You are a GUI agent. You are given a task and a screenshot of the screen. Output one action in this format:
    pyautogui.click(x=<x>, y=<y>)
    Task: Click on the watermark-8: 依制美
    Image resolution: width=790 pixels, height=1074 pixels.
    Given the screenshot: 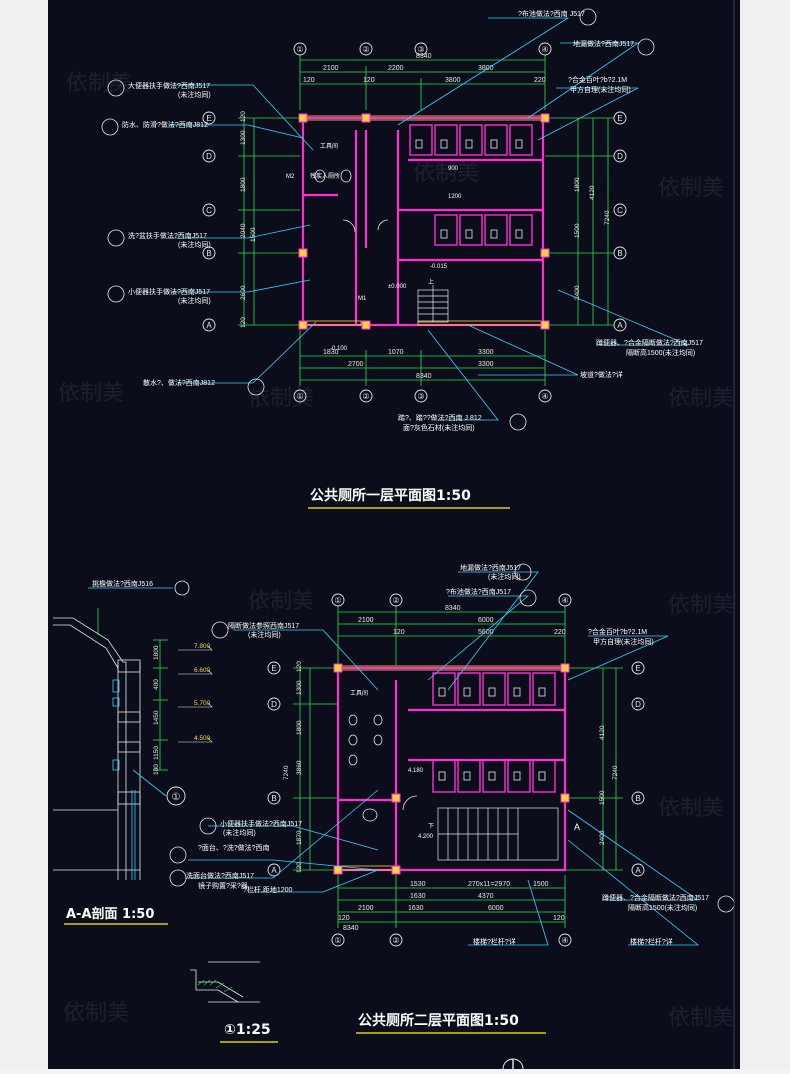 What is the action you would take?
    pyautogui.click(x=701, y=604)
    